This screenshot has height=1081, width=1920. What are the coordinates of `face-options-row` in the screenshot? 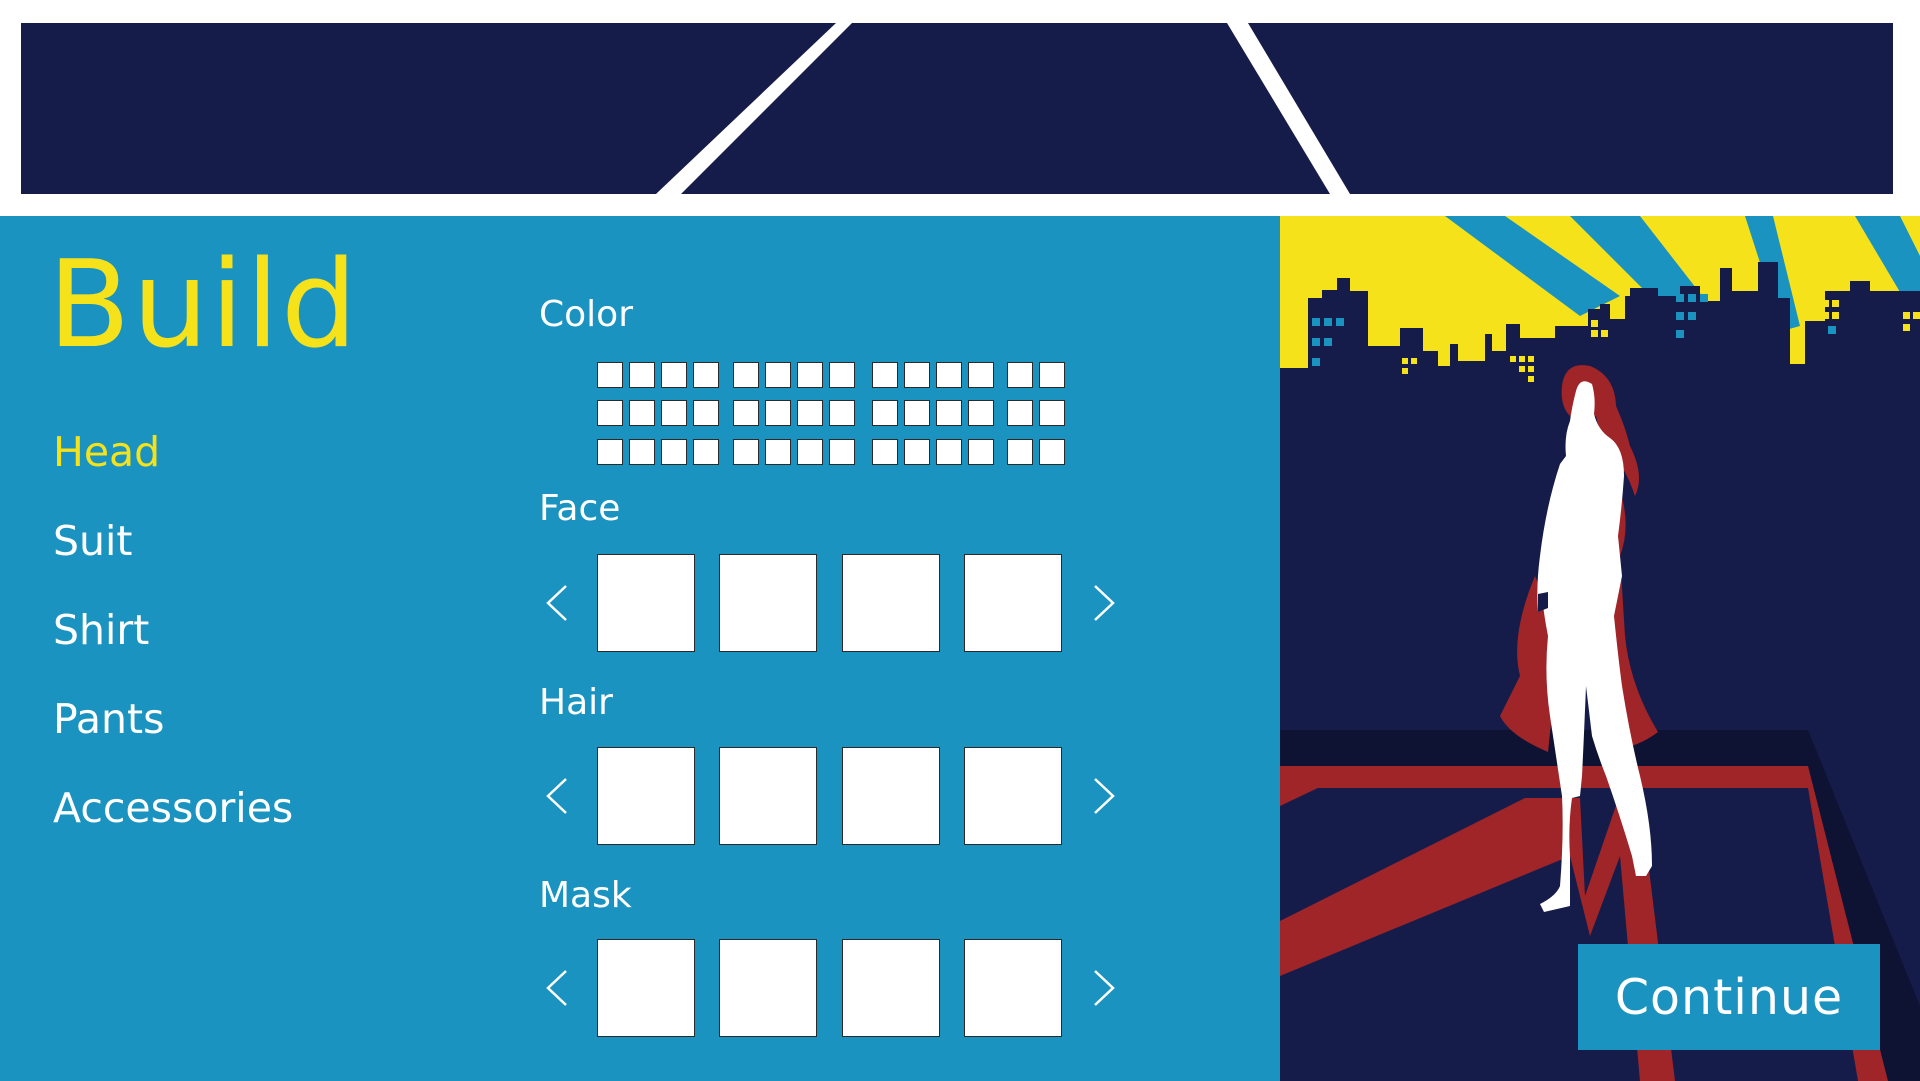 It's located at (830, 603).